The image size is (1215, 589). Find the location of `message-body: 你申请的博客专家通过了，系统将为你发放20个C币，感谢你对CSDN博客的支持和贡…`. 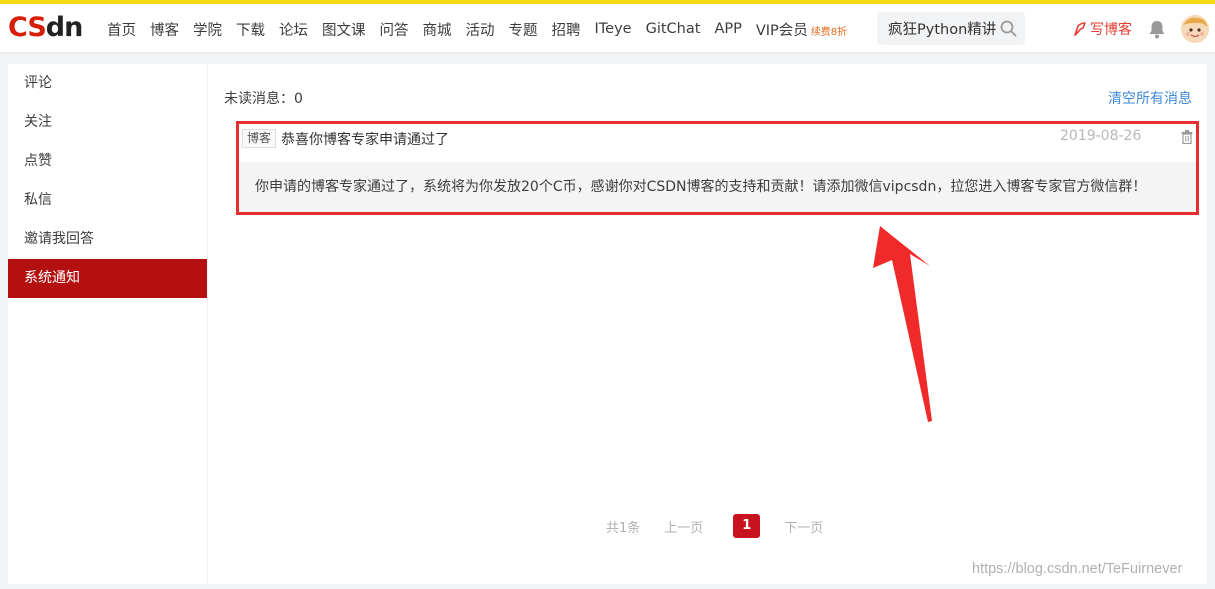

message-body: 你申请的博客专家通过了，系统将为你发放20个C币，感谢你对CSDN博客的支持和贡… is located at coordinates (718, 187).